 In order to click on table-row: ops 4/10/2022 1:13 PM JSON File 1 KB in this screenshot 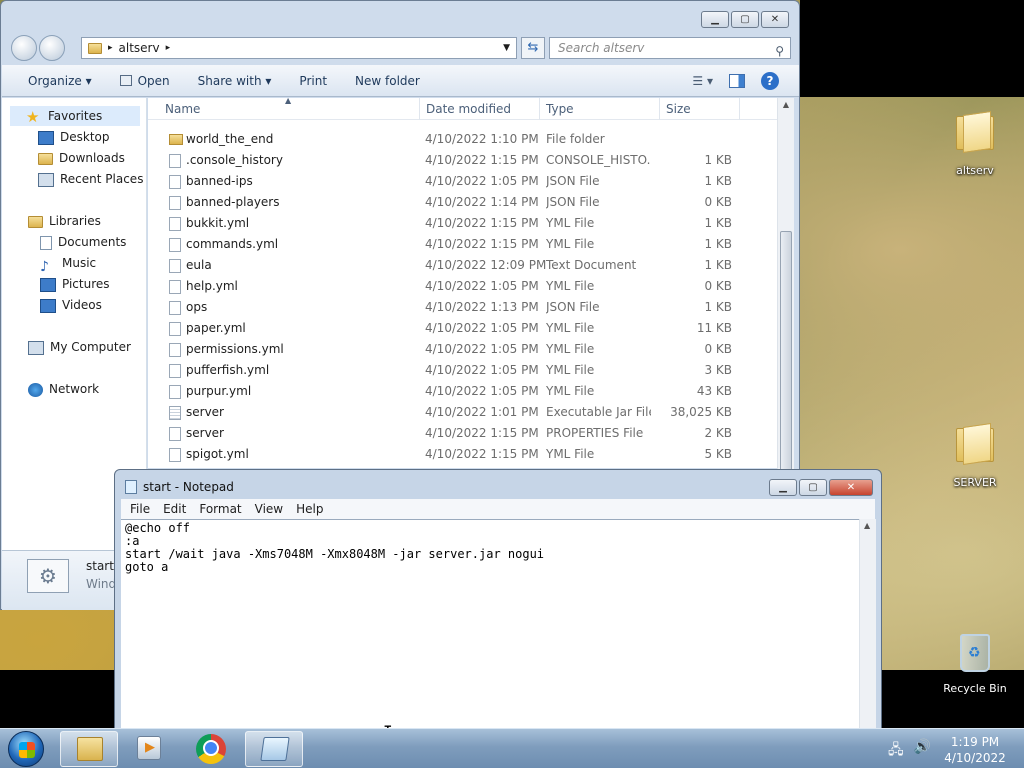, I will do `click(463, 307)`.